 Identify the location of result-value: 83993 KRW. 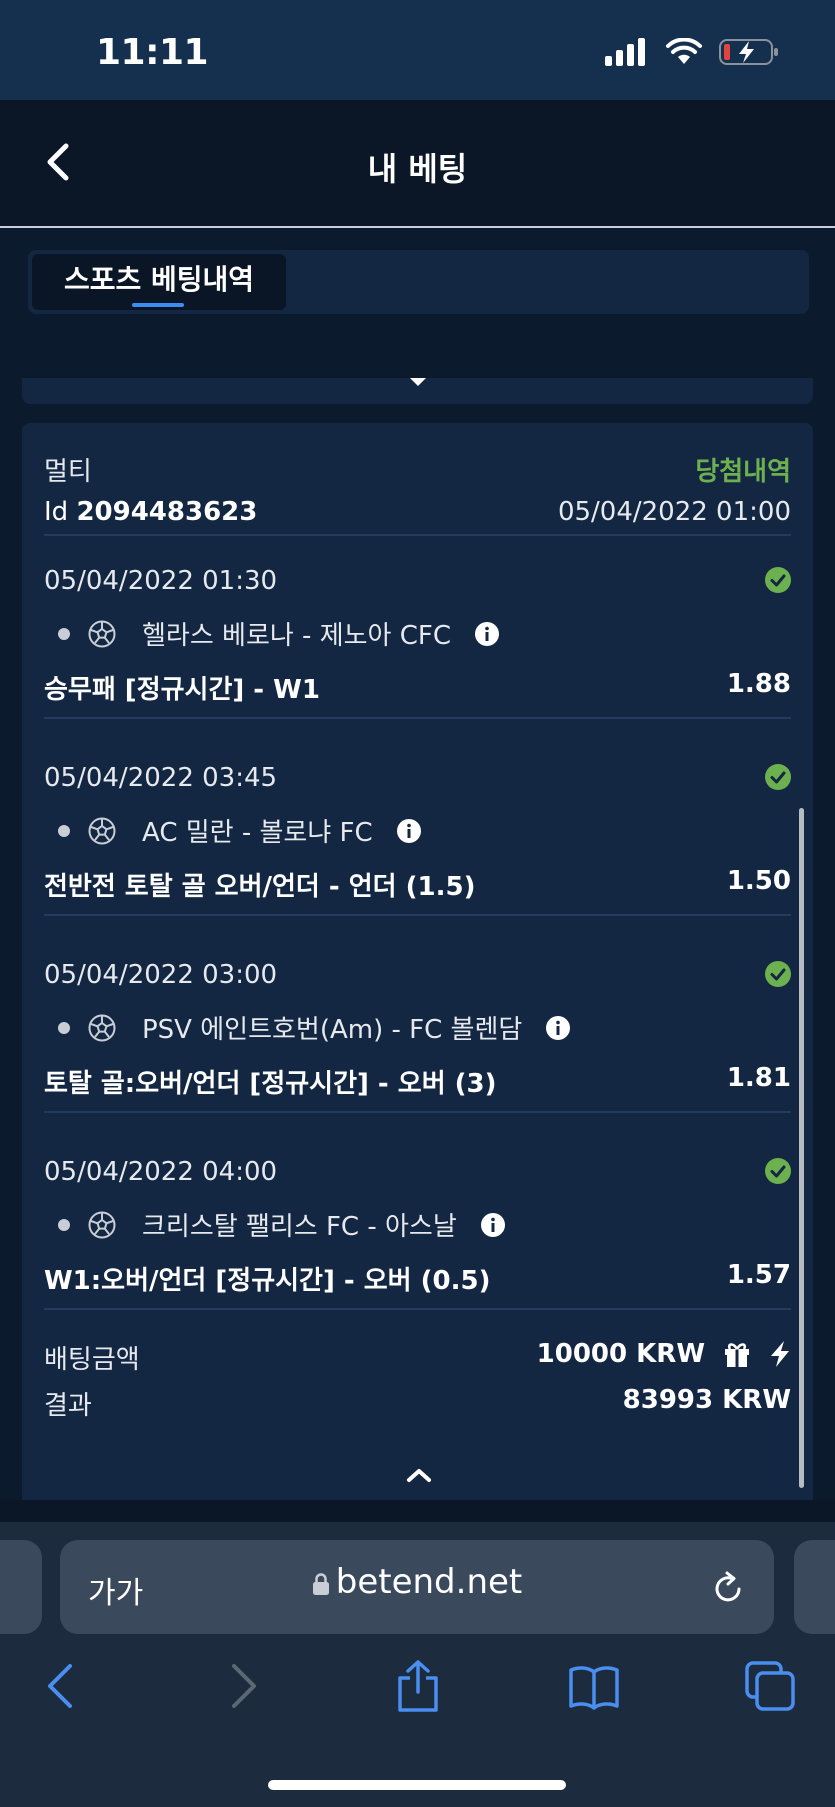
(706, 1400).